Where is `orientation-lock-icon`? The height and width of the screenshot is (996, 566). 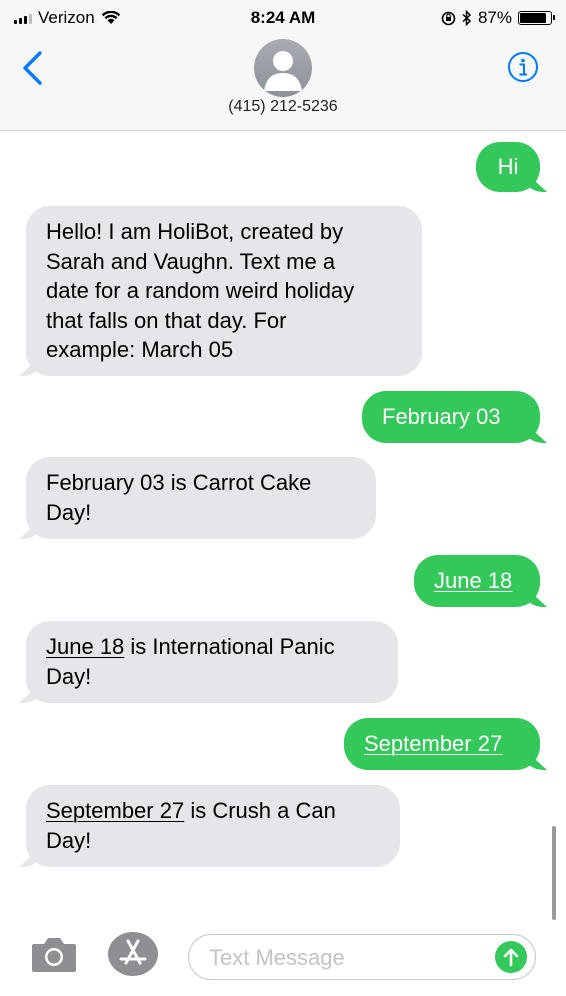 orientation-lock-icon is located at coordinates (448, 18).